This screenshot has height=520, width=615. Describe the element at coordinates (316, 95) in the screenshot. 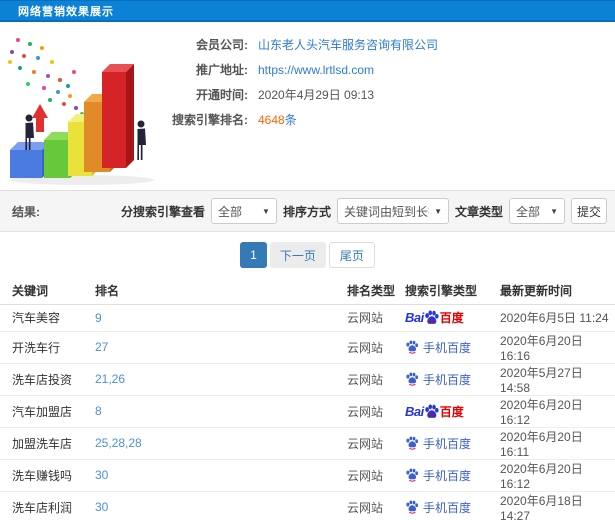

I see `open-time-value: 2020年4月29日 09:13` at that location.